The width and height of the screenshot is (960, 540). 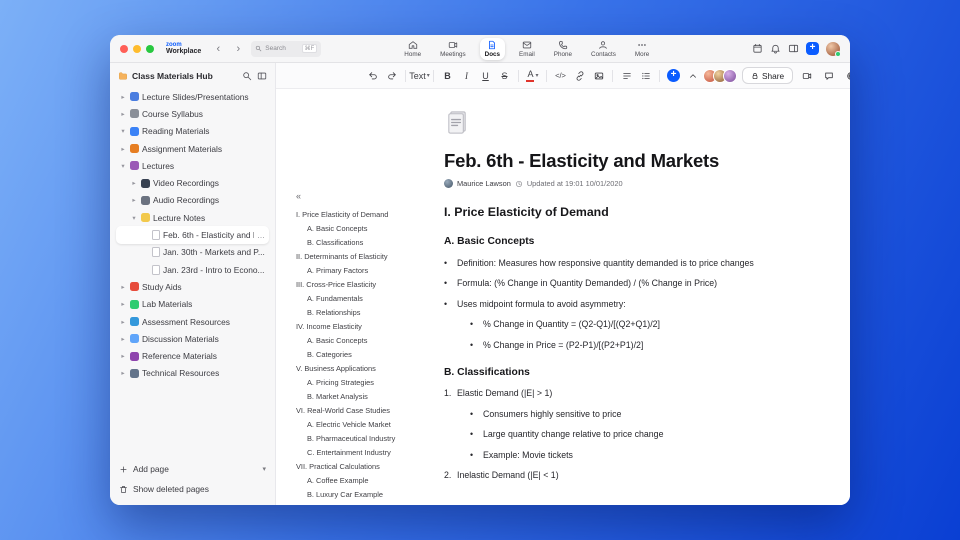 I want to click on outline-item: B. Pharmaceutical Industry, so click(x=364, y=438).